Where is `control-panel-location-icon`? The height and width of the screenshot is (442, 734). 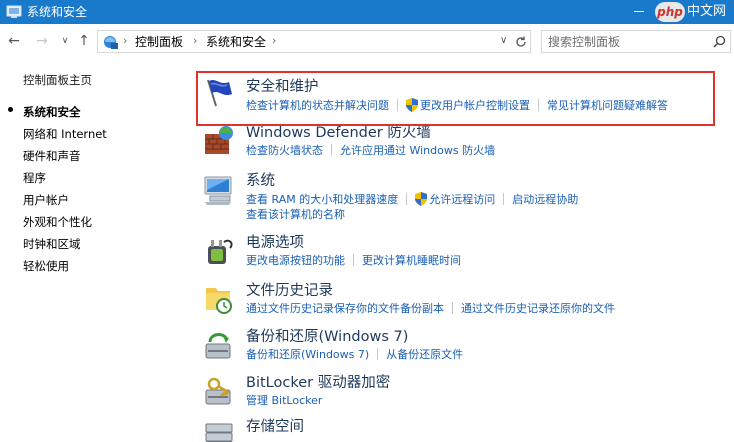
control-panel-location-icon is located at coordinates (111, 42).